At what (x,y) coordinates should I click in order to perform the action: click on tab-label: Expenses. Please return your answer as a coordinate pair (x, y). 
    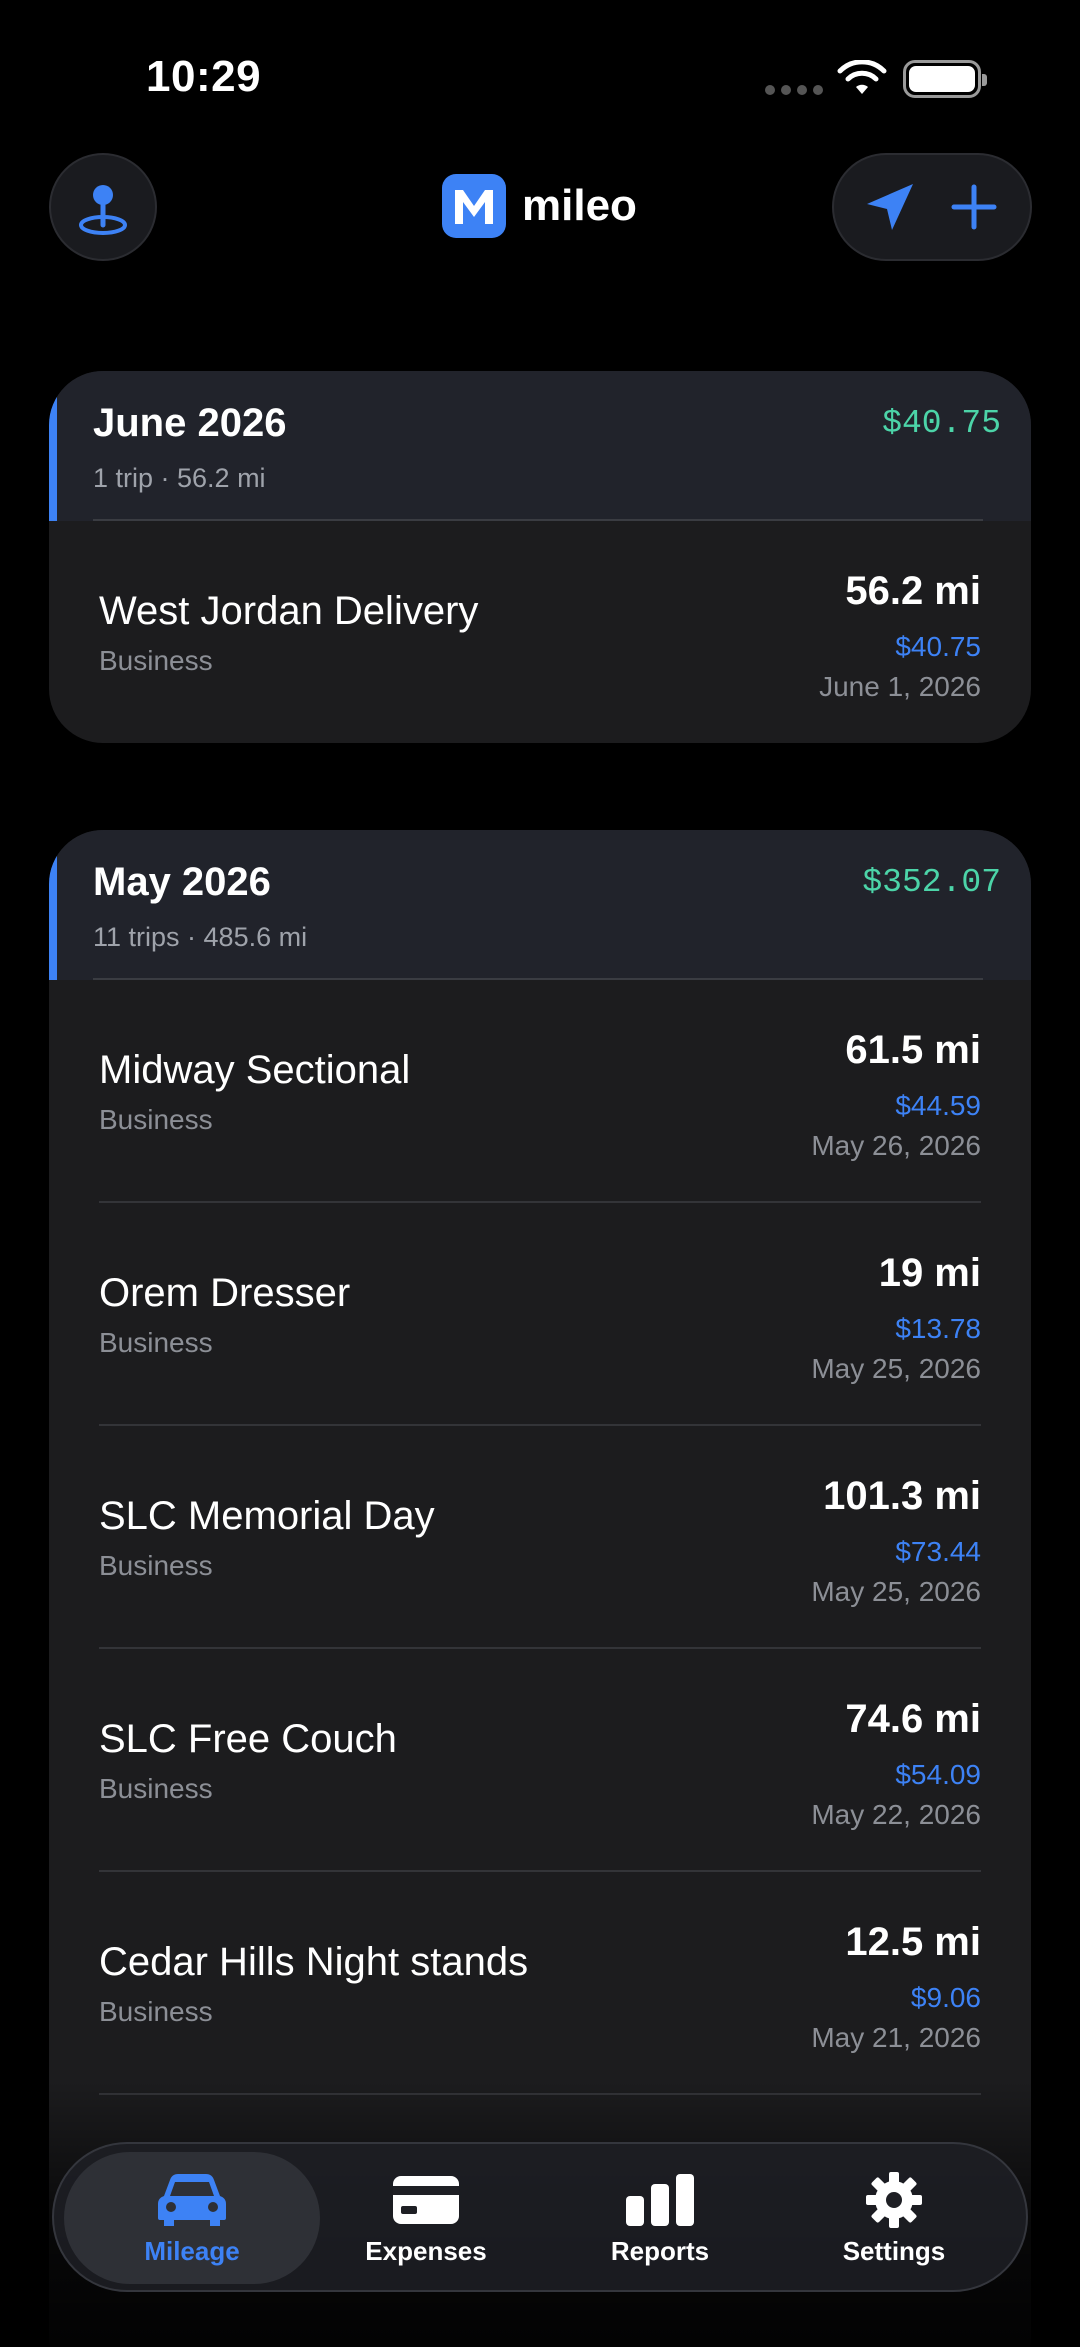
    Looking at the image, I should click on (426, 2250).